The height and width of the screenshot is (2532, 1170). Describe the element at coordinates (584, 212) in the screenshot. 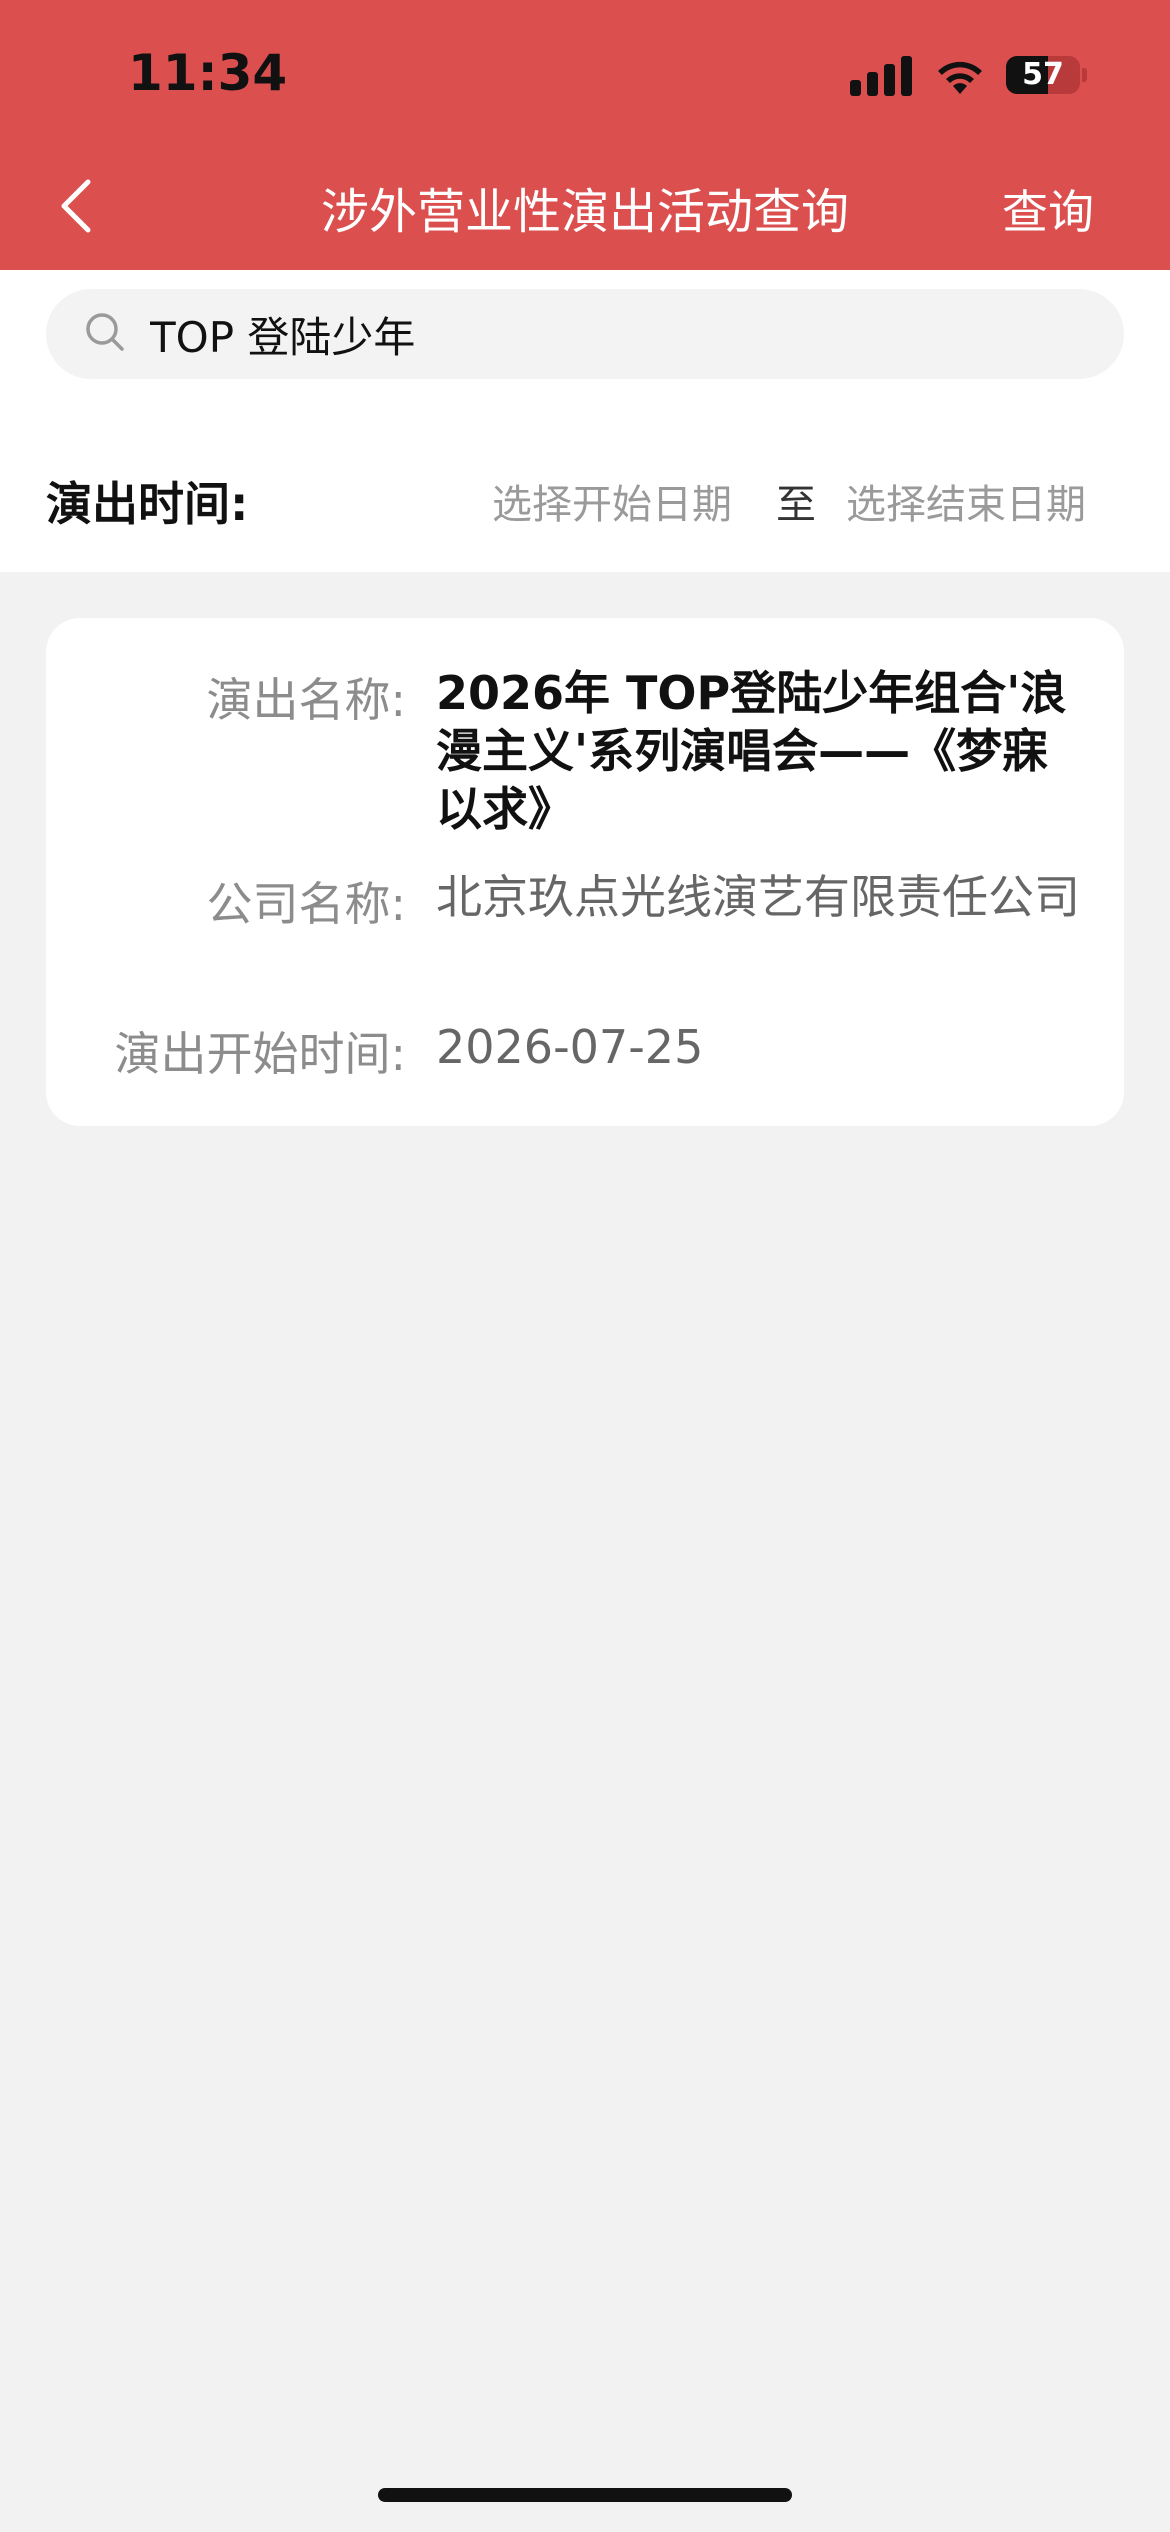

I see `page-title: 涉外营业性演出活动查询` at that location.